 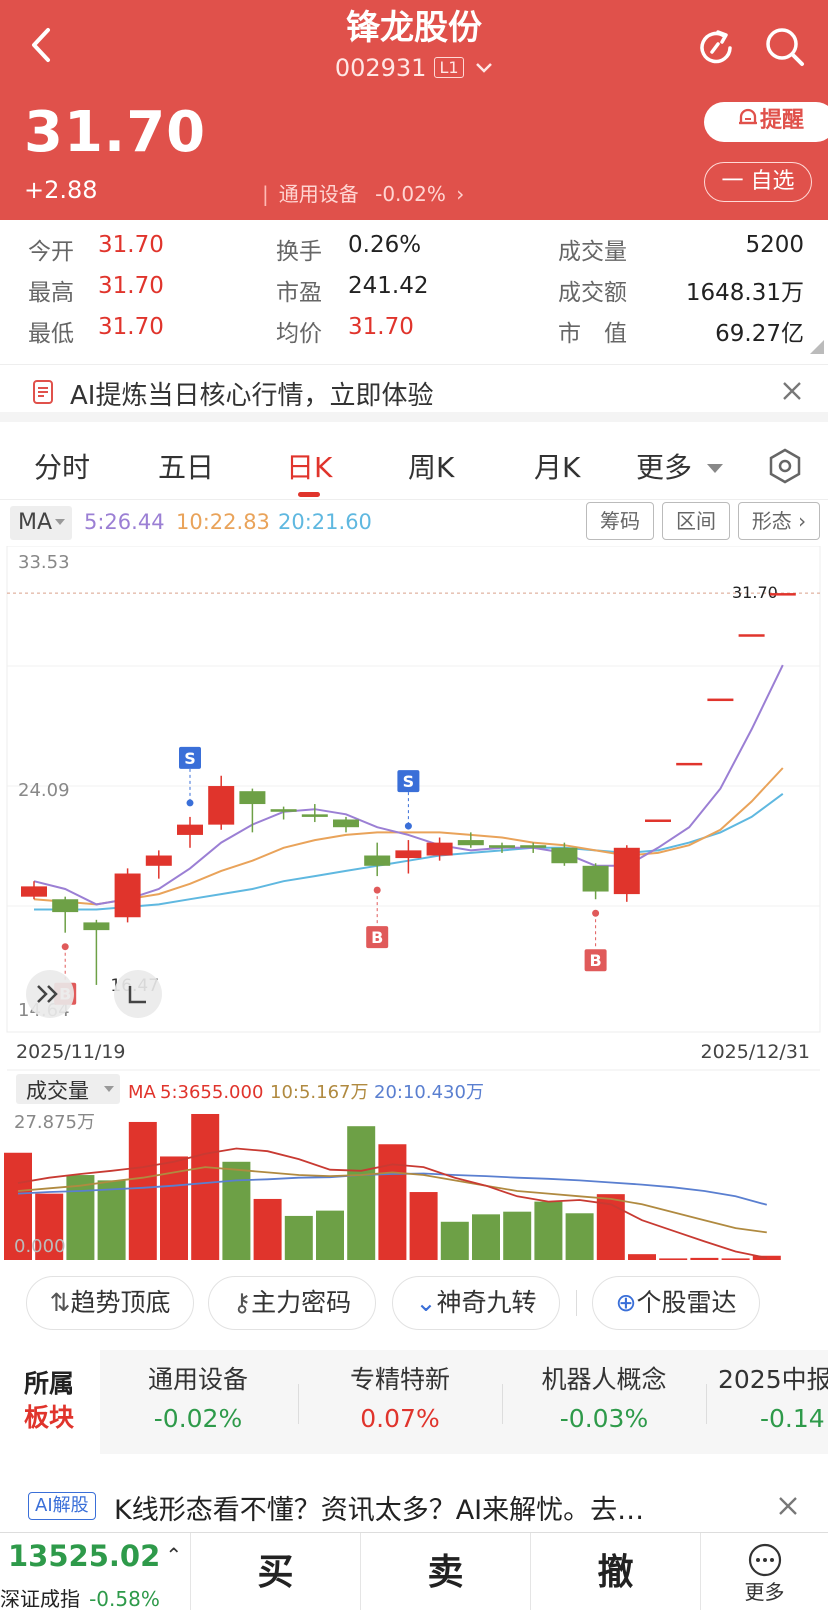 I want to click on last-price-label: 31.70, so click(x=755, y=592).